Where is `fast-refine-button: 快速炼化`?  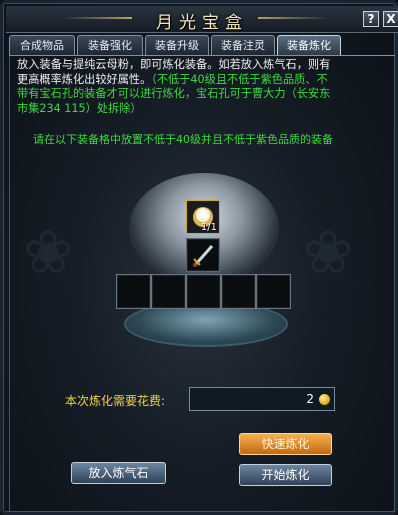
fast-refine-button: 快速炼化 is located at coordinates (285, 444).